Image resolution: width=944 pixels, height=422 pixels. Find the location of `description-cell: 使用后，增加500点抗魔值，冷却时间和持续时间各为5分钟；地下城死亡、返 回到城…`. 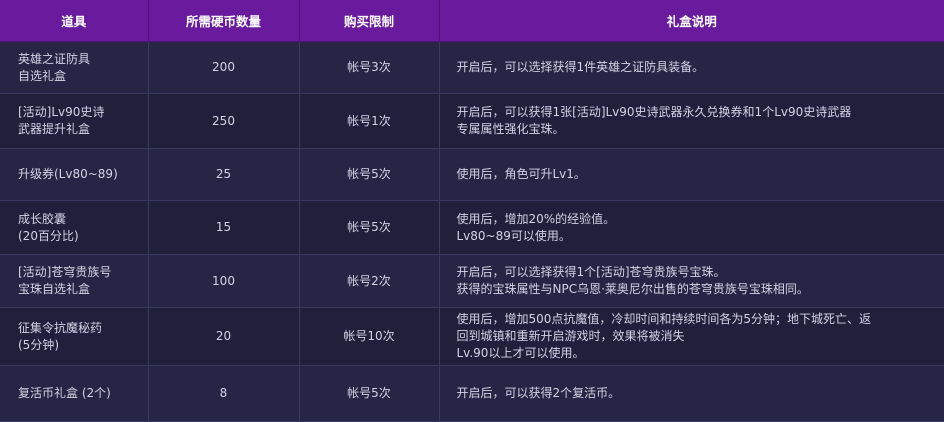

description-cell: 使用后，增加500点抗魔值，冷却时间和持续时间各为5分钟；地下城死亡、返 回到城… is located at coordinates (691, 336).